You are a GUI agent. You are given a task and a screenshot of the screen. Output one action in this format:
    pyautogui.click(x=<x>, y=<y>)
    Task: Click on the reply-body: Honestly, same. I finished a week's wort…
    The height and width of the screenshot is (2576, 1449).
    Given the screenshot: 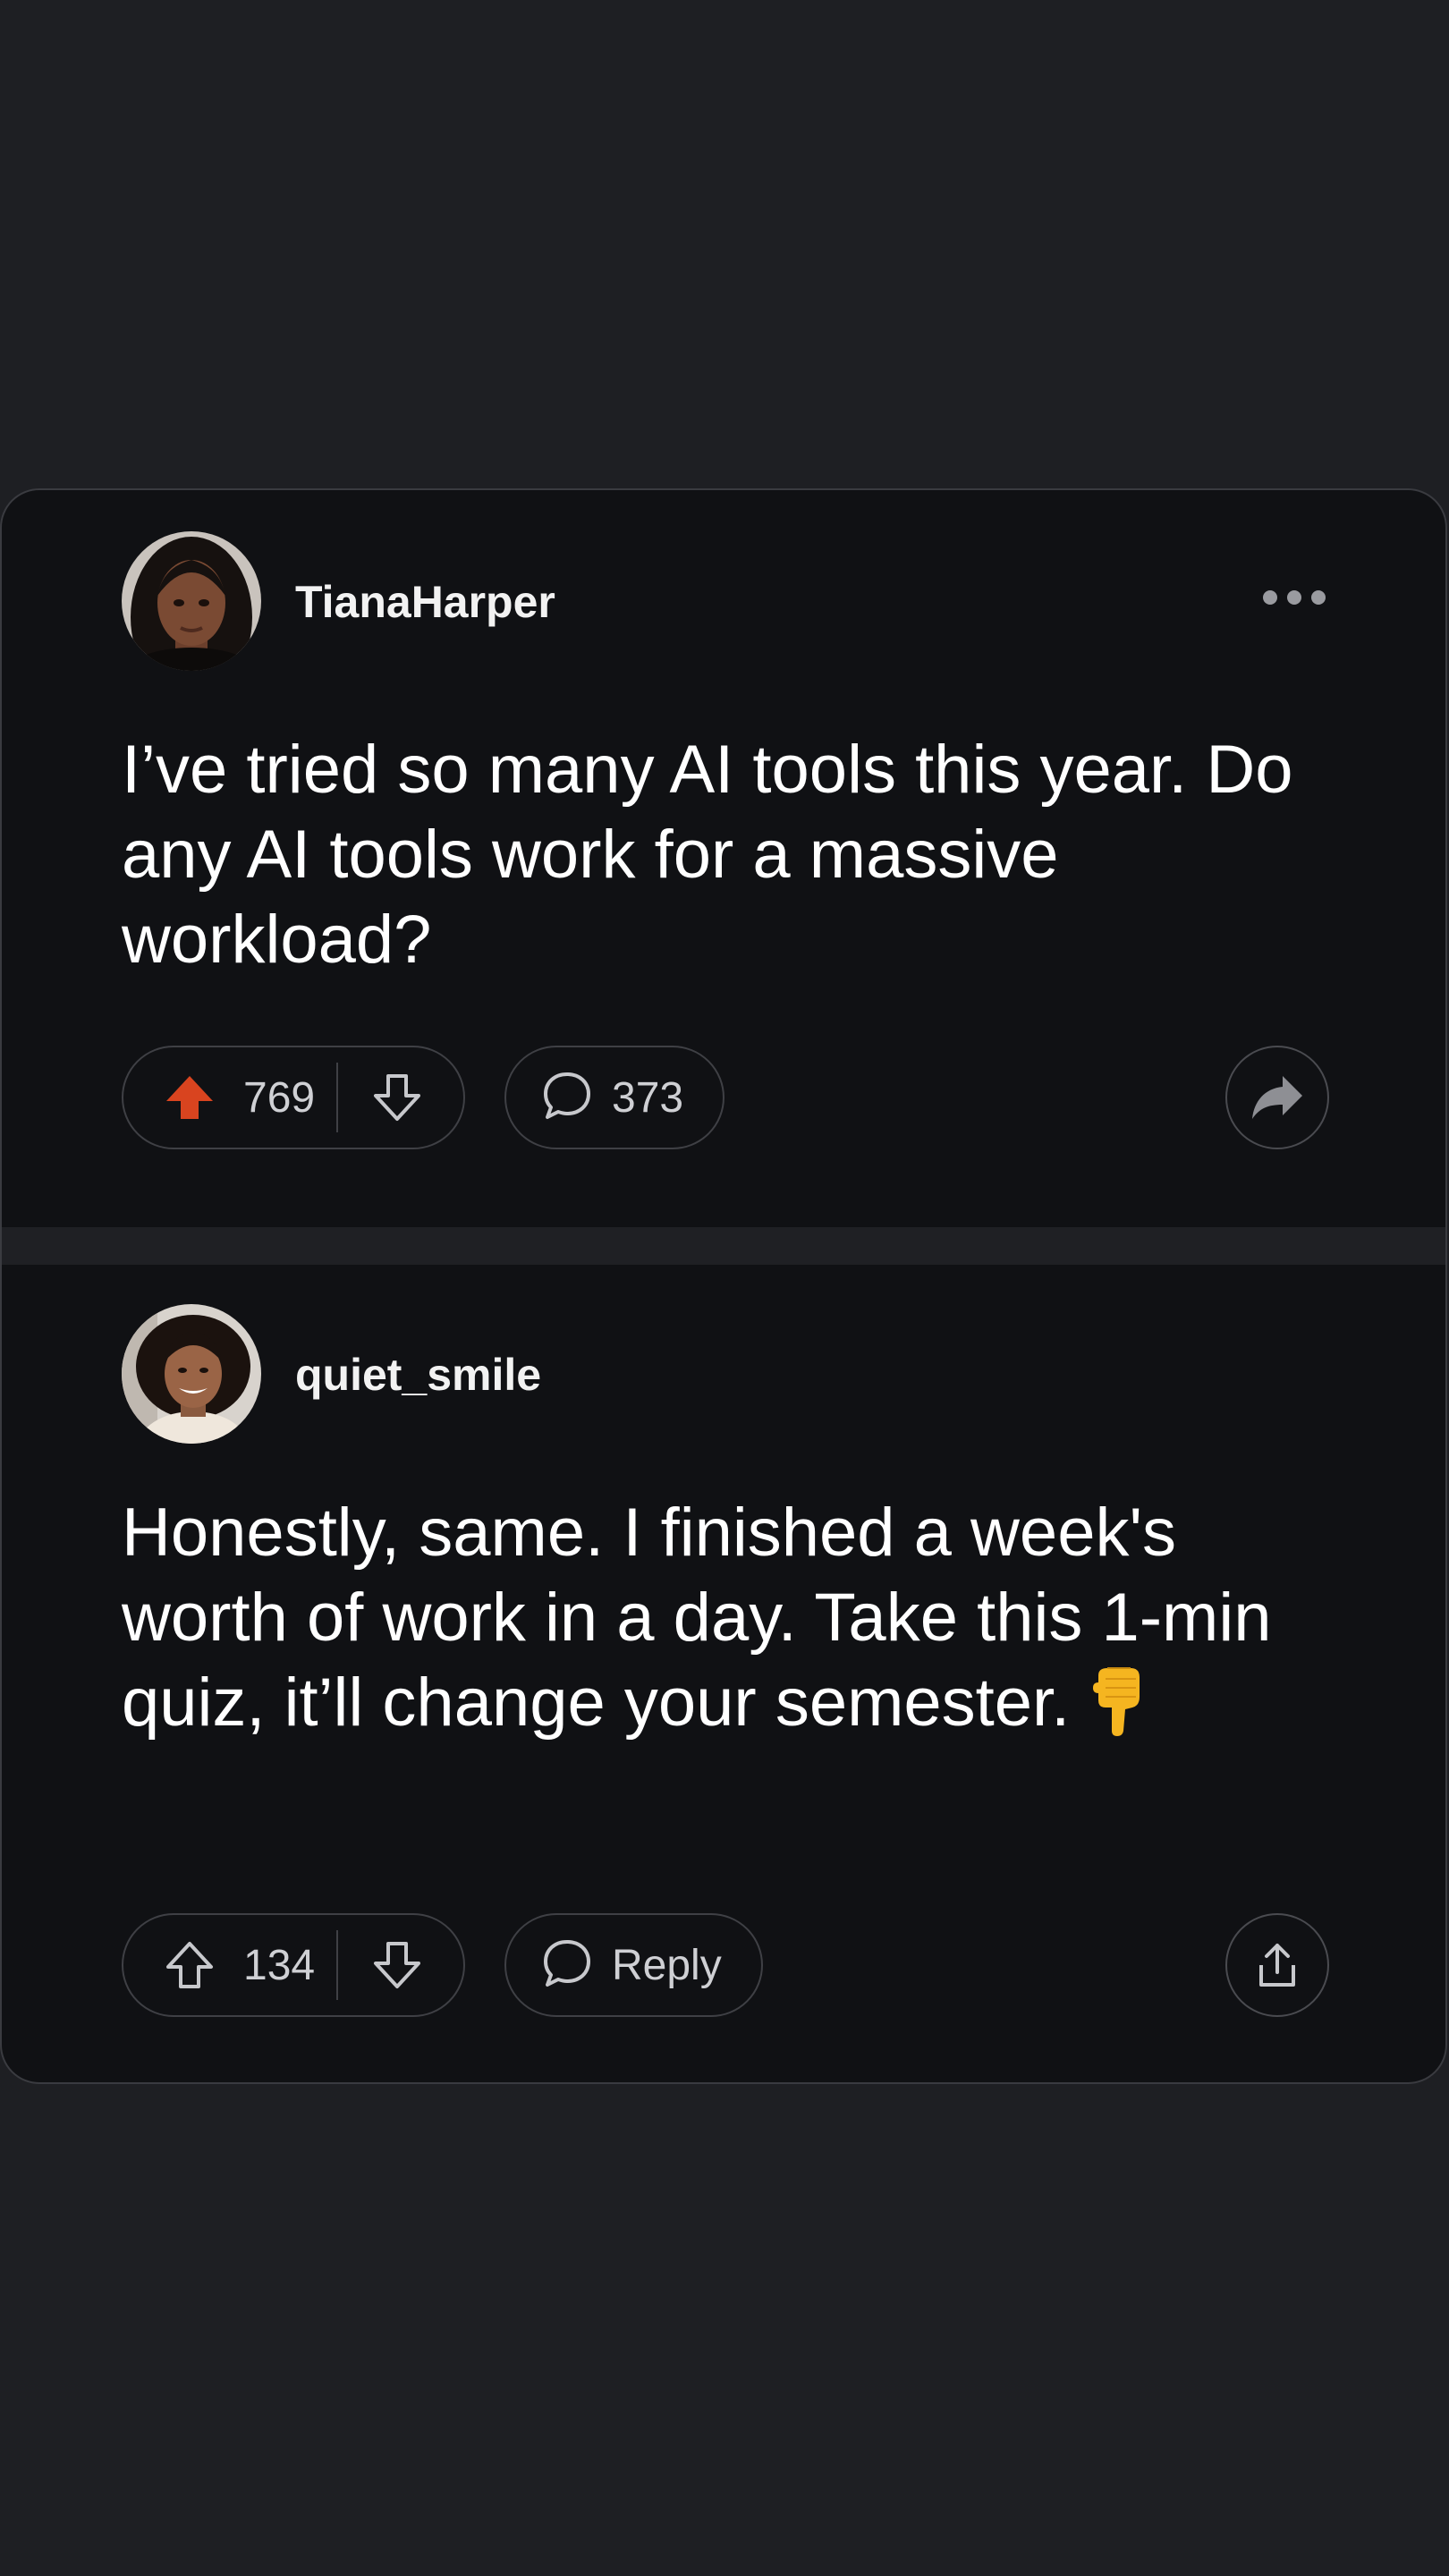 What is the action you would take?
    pyautogui.click(x=739, y=1617)
    